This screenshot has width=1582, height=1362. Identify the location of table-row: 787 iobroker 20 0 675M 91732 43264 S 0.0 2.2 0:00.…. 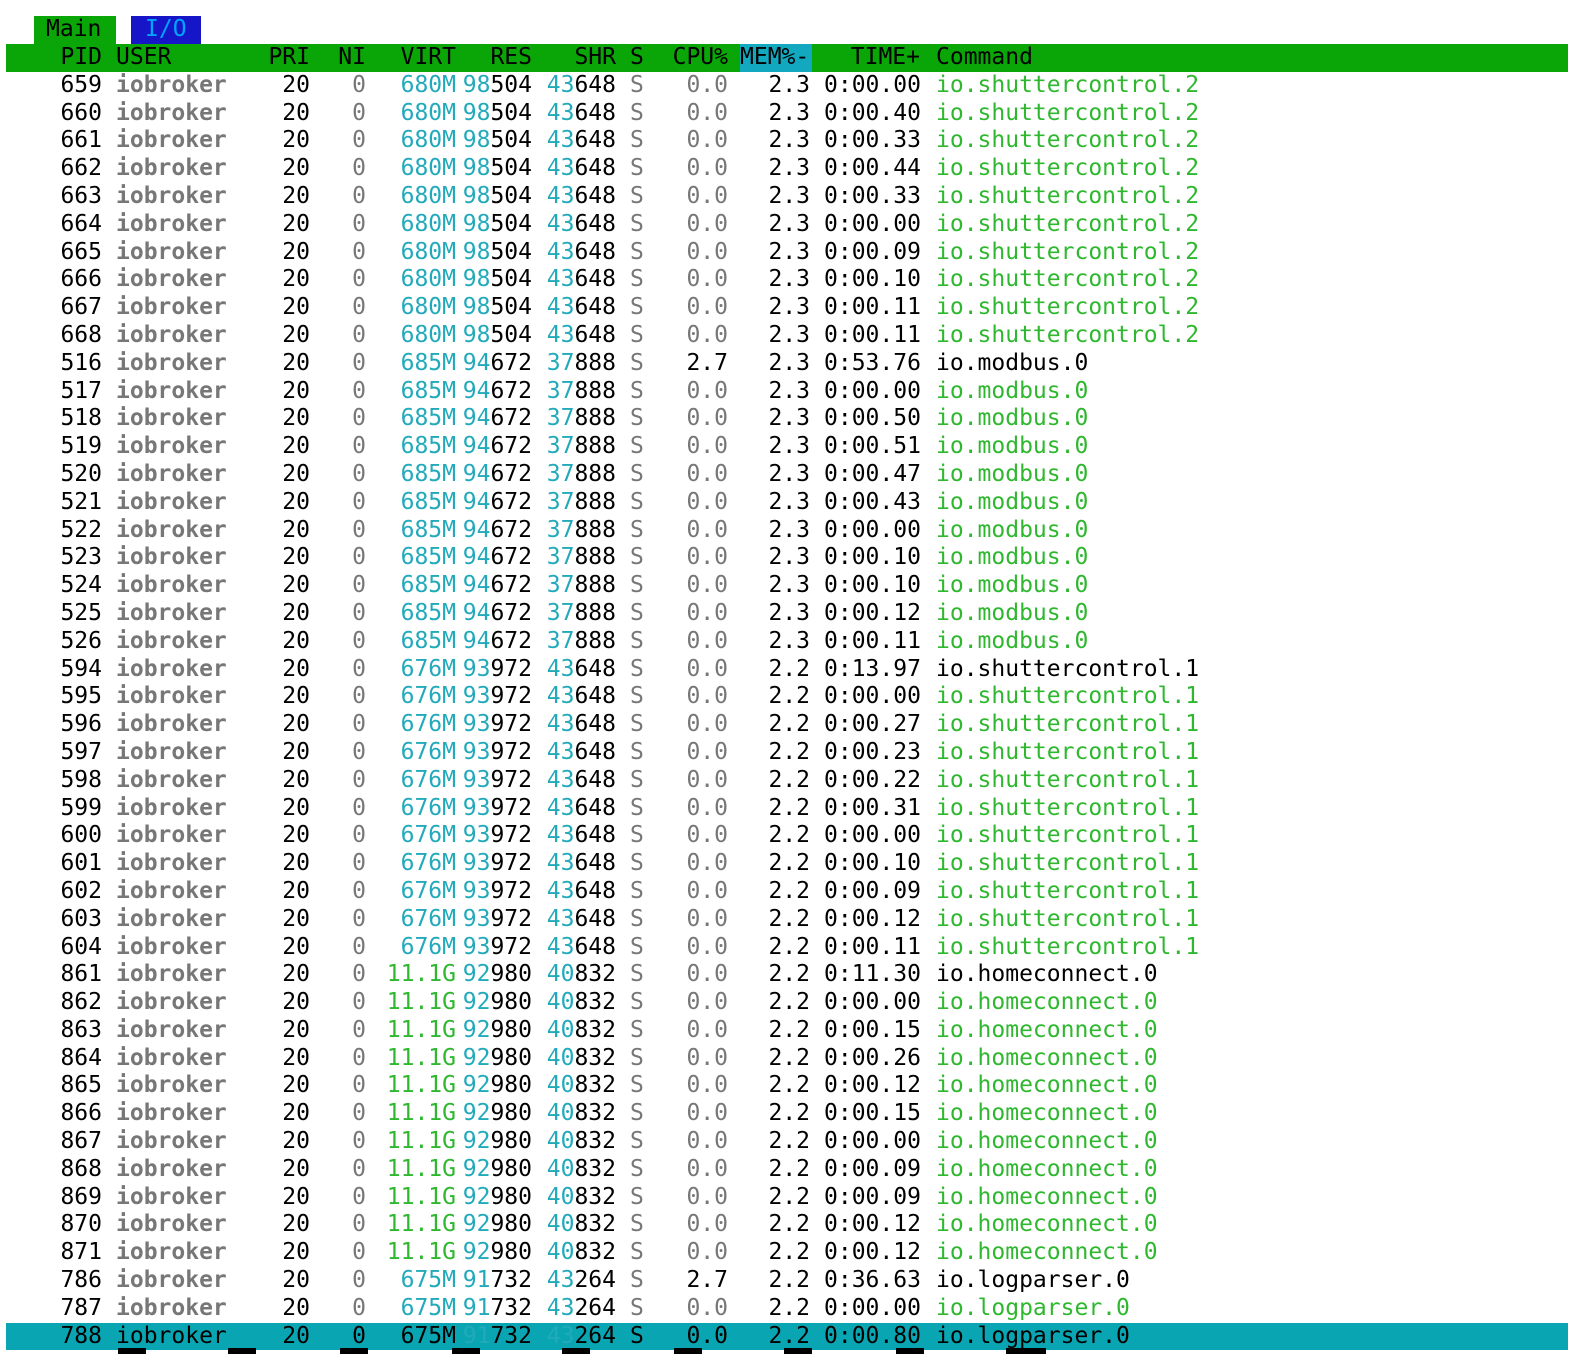
(787, 1309).